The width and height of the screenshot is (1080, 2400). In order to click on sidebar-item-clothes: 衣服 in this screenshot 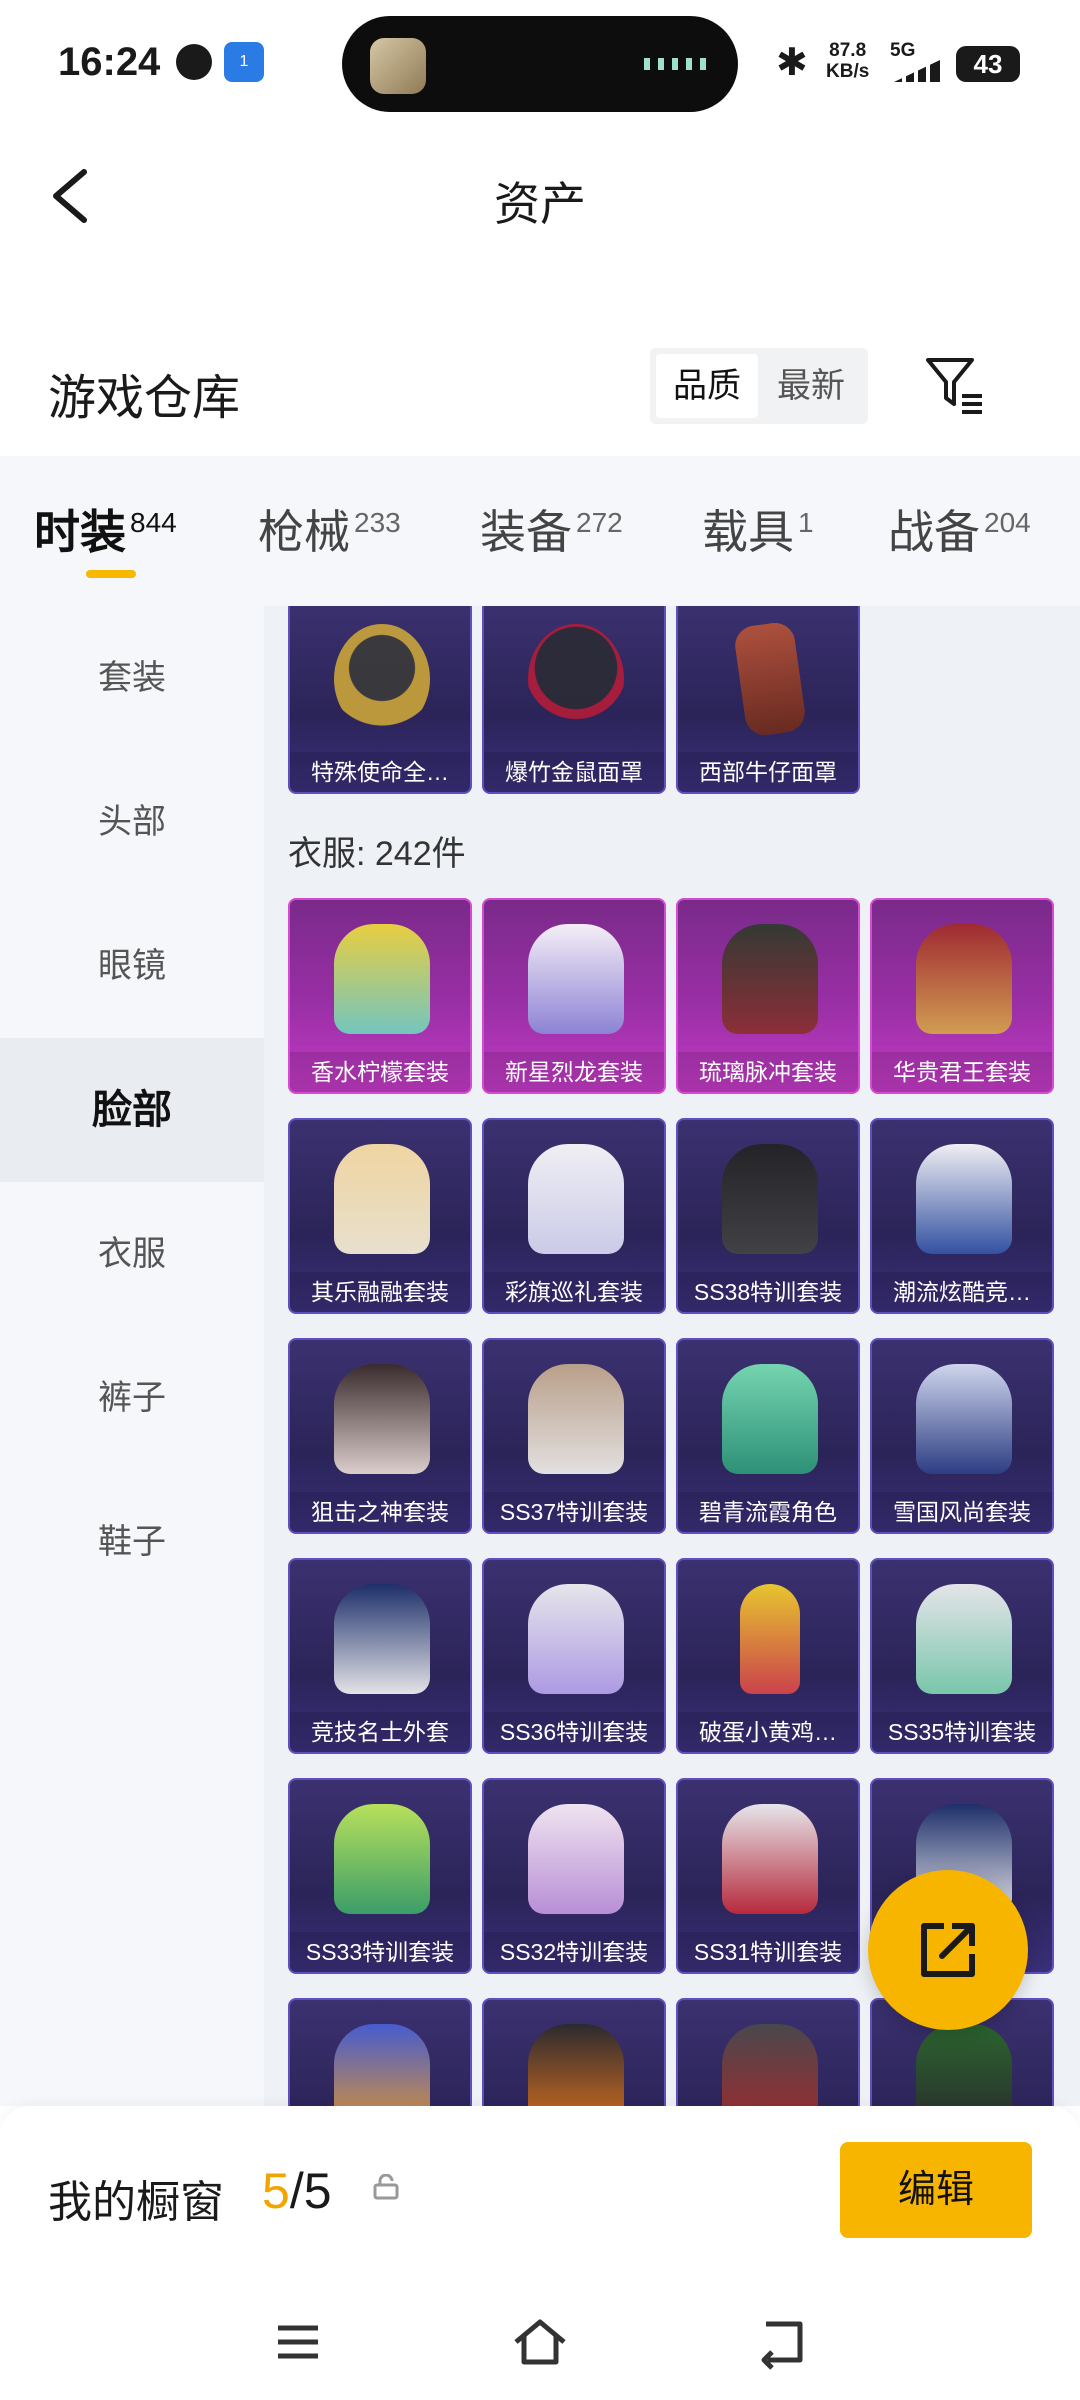, I will do `click(132, 1254)`.